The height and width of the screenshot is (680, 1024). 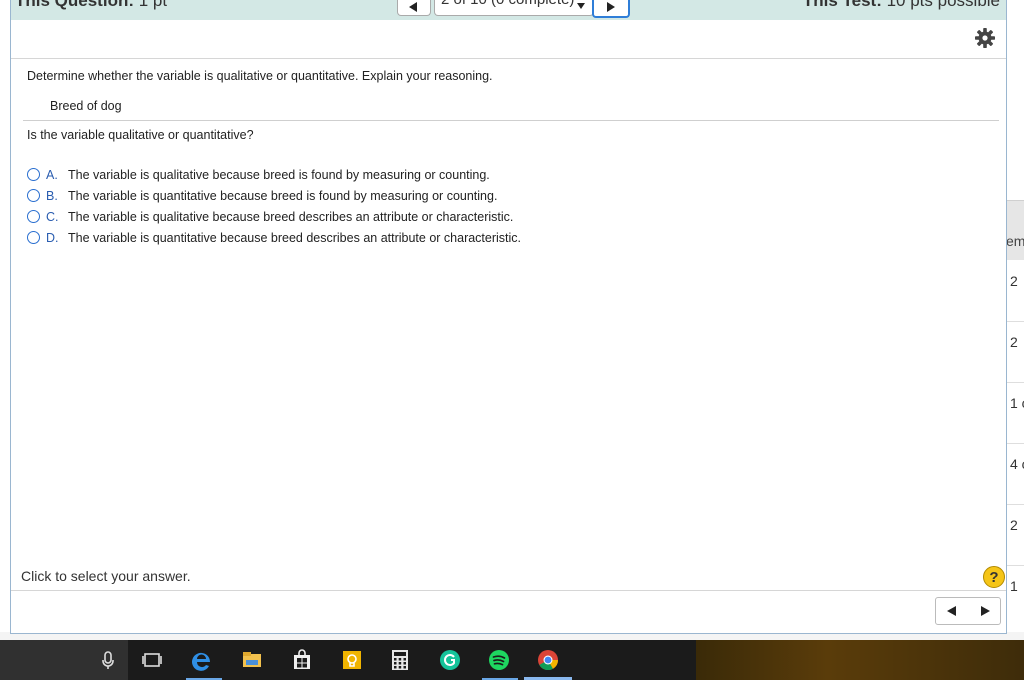 I want to click on background-row: 1 c, so click(x=1015, y=413).